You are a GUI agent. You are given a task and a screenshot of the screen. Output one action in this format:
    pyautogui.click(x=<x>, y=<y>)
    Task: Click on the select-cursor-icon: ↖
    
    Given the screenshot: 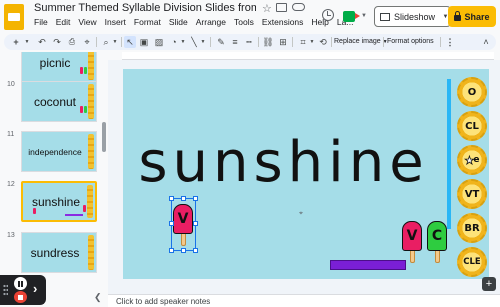 What is the action you would take?
    pyautogui.click(x=130, y=42)
    